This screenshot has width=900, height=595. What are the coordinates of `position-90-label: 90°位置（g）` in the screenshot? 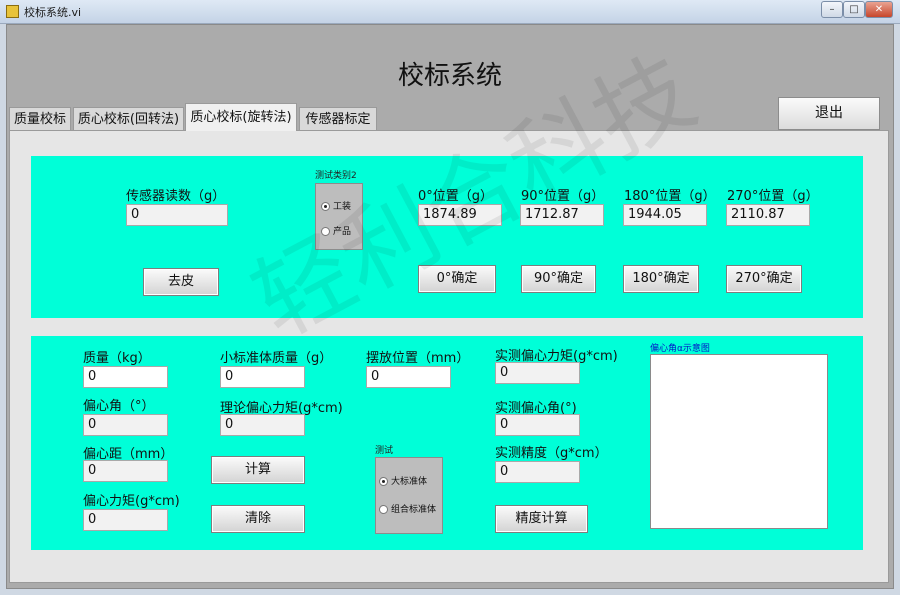 It's located at (563, 196).